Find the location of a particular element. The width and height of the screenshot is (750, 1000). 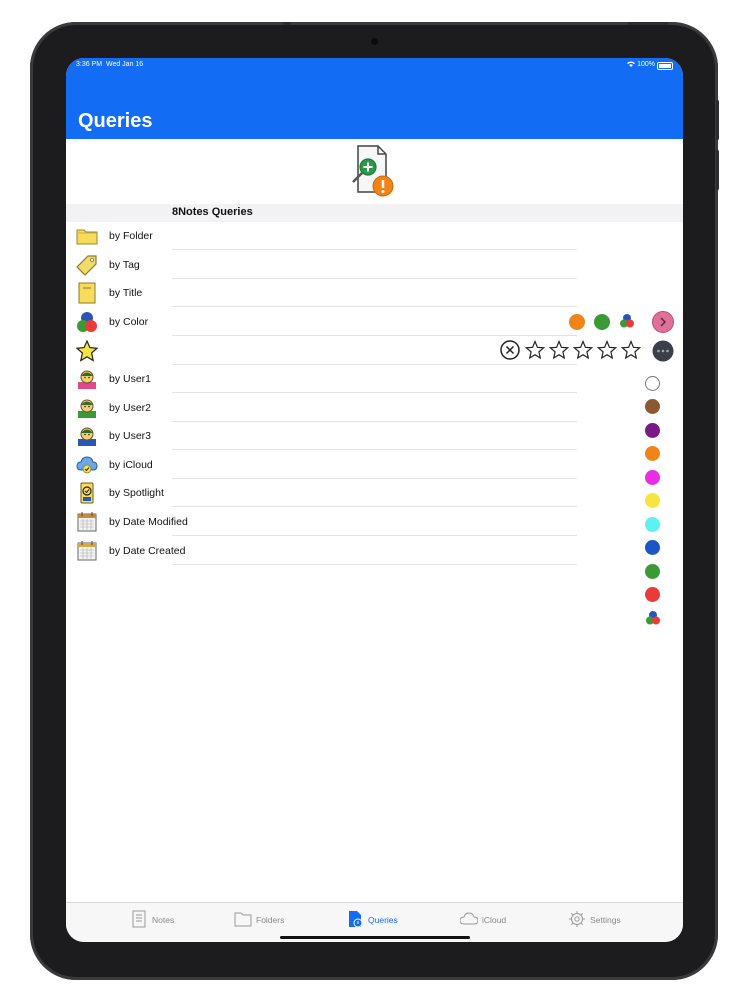

palette-cyan is located at coordinates (652, 524).